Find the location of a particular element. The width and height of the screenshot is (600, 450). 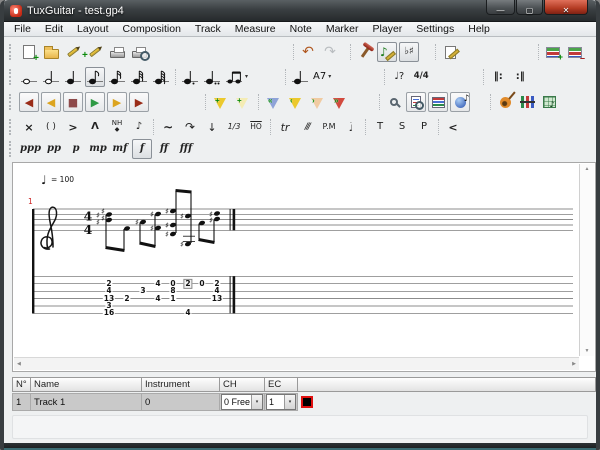

slapping-button: S is located at coordinates (402, 127).